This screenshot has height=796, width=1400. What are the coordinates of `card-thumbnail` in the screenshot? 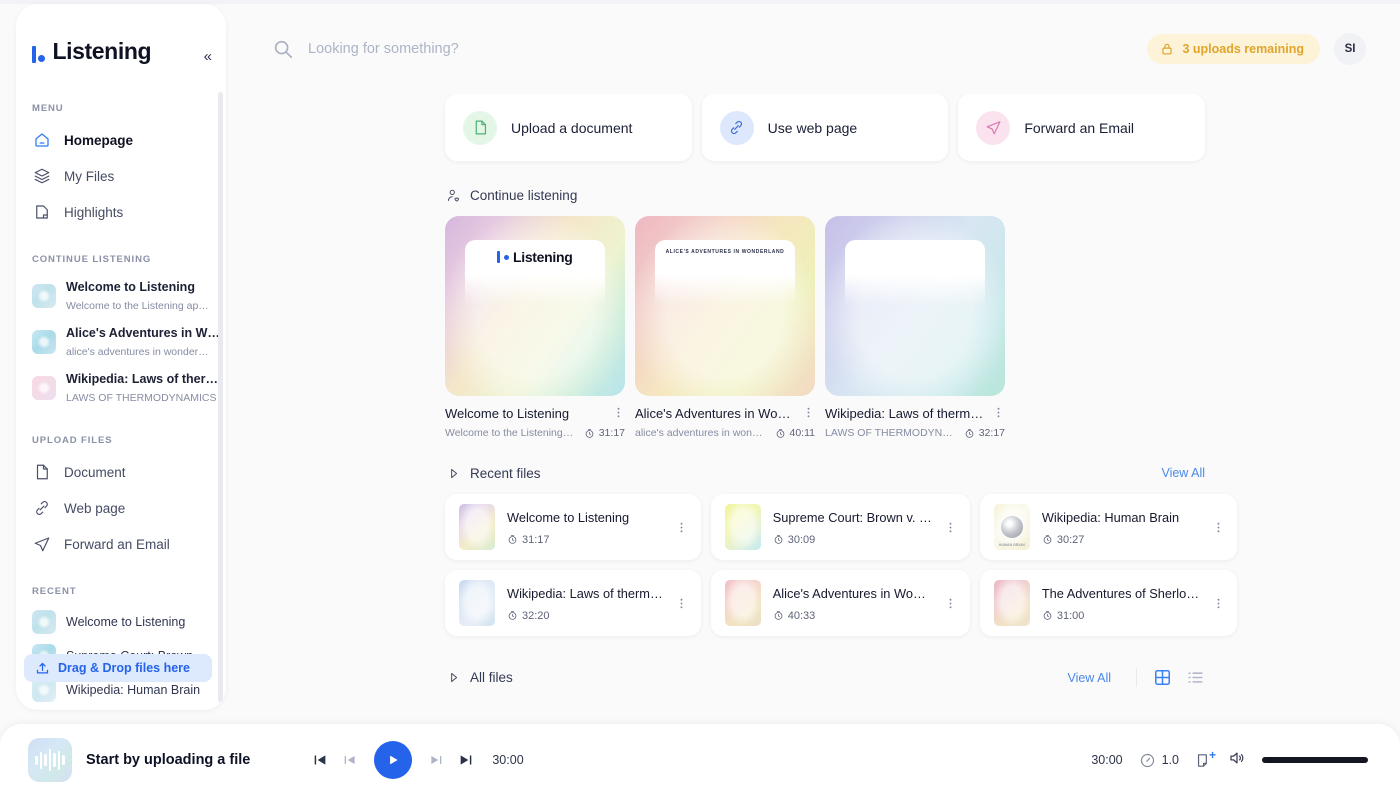 It's located at (915, 306).